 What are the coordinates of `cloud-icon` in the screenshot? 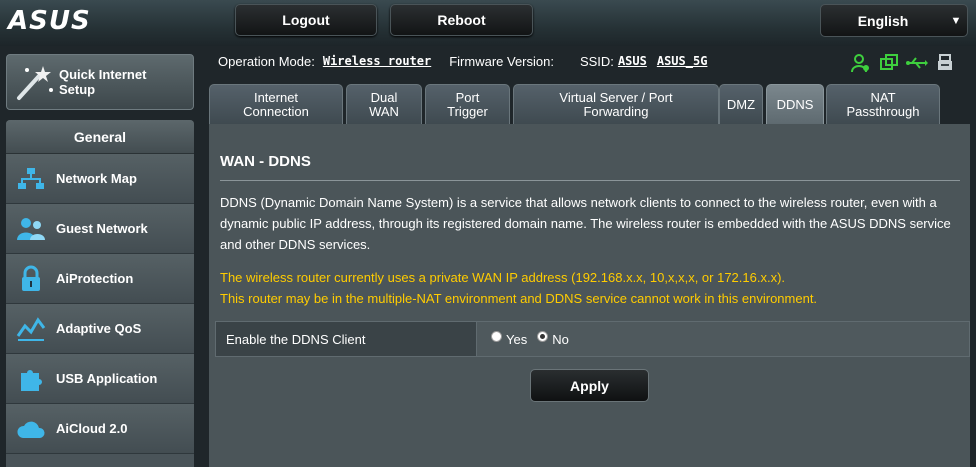 It's located at (31, 429).